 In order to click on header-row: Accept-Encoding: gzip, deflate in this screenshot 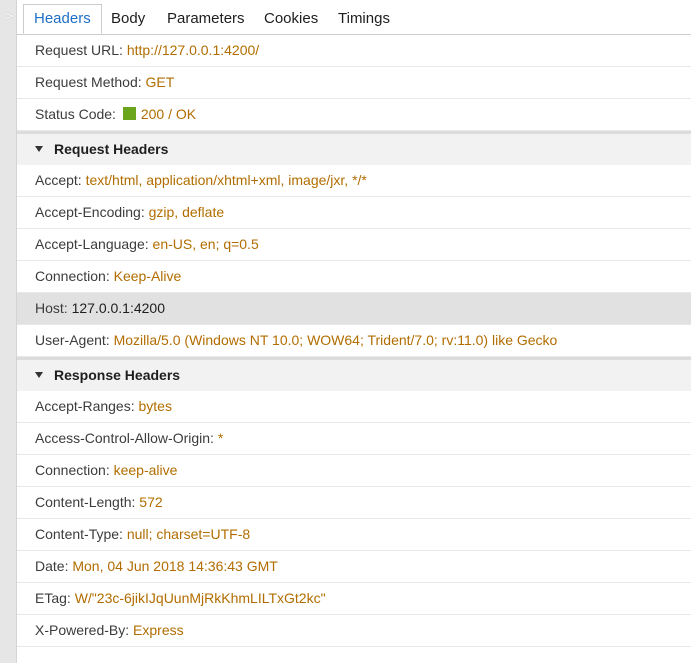, I will do `click(354, 213)`.